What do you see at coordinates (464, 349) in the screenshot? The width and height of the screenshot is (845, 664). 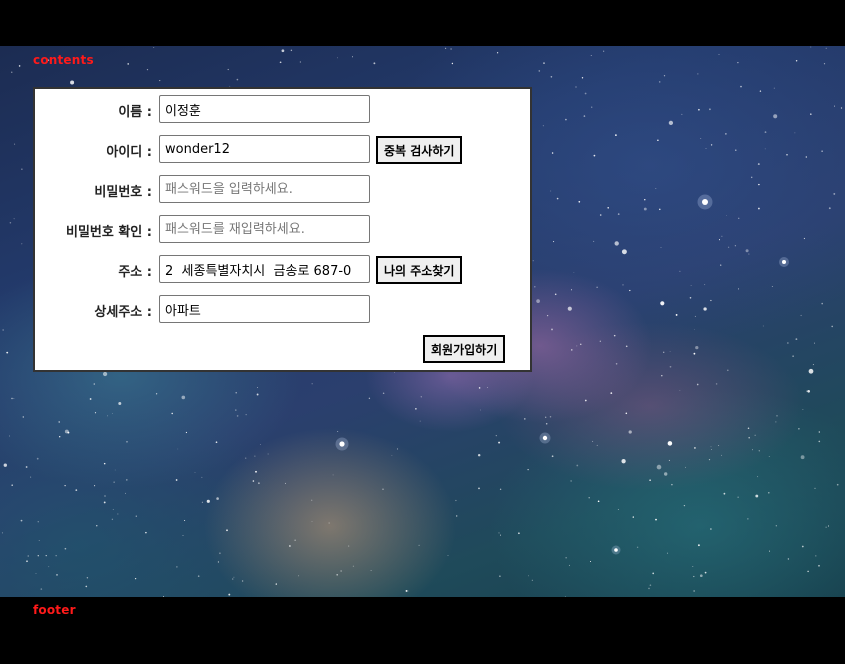 I see `signup-button: 회원가입하기` at bounding box center [464, 349].